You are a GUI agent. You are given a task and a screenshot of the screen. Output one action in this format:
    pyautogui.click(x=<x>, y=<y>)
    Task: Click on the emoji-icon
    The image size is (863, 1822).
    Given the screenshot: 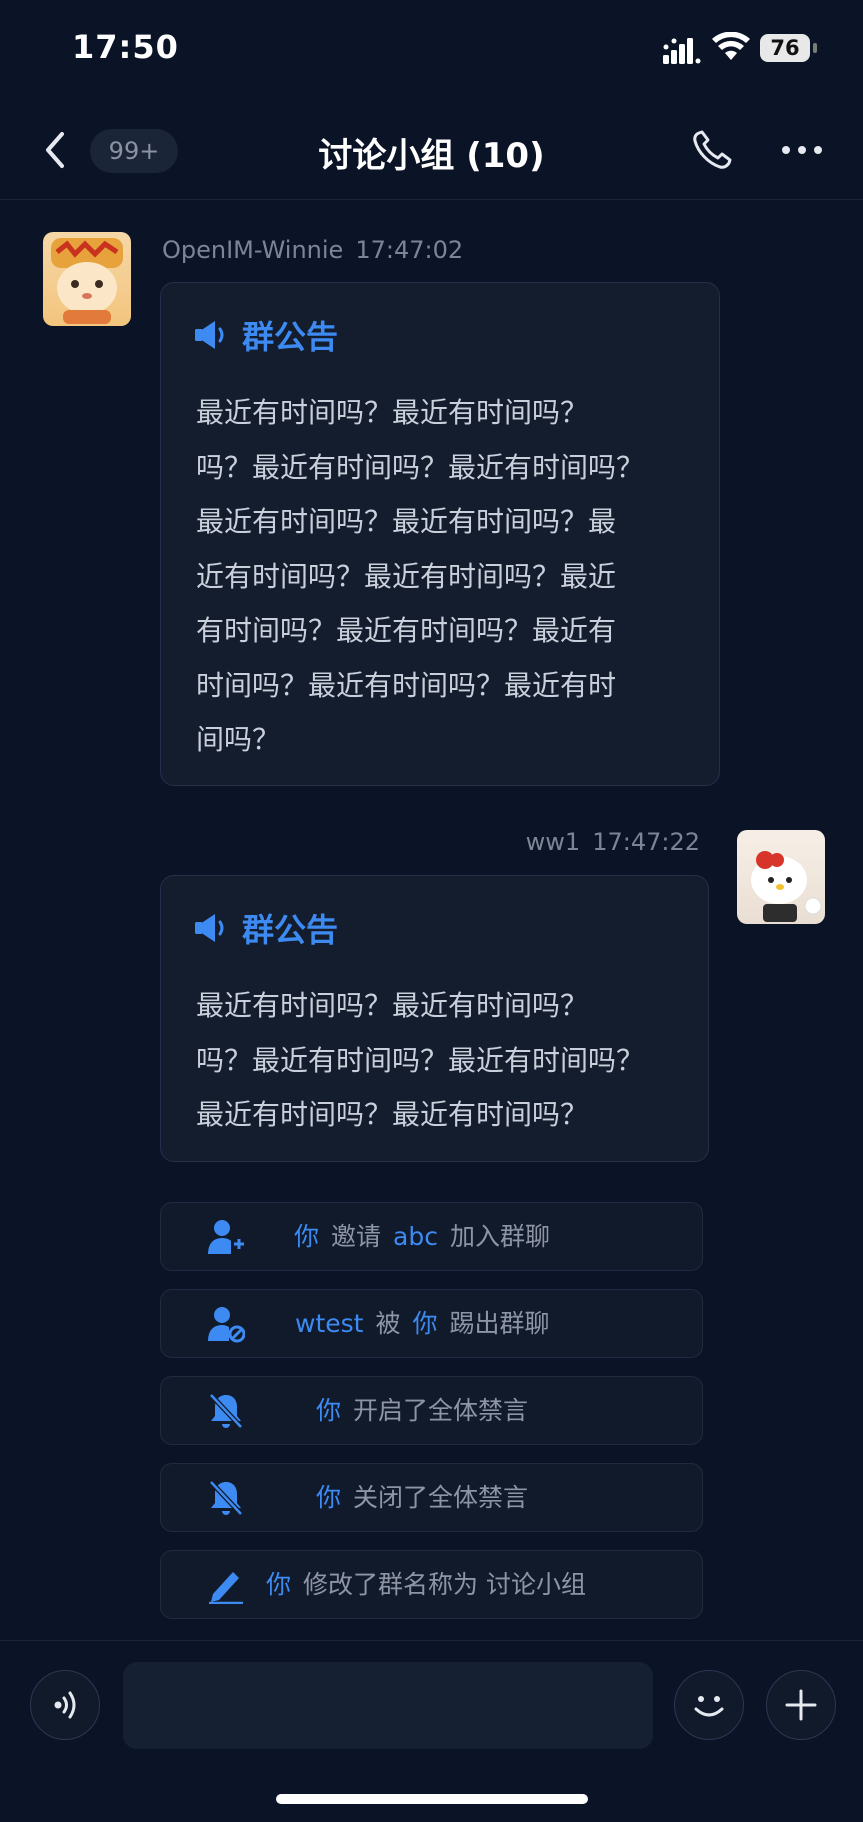 What is the action you would take?
    pyautogui.click(x=709, y=1706)
    